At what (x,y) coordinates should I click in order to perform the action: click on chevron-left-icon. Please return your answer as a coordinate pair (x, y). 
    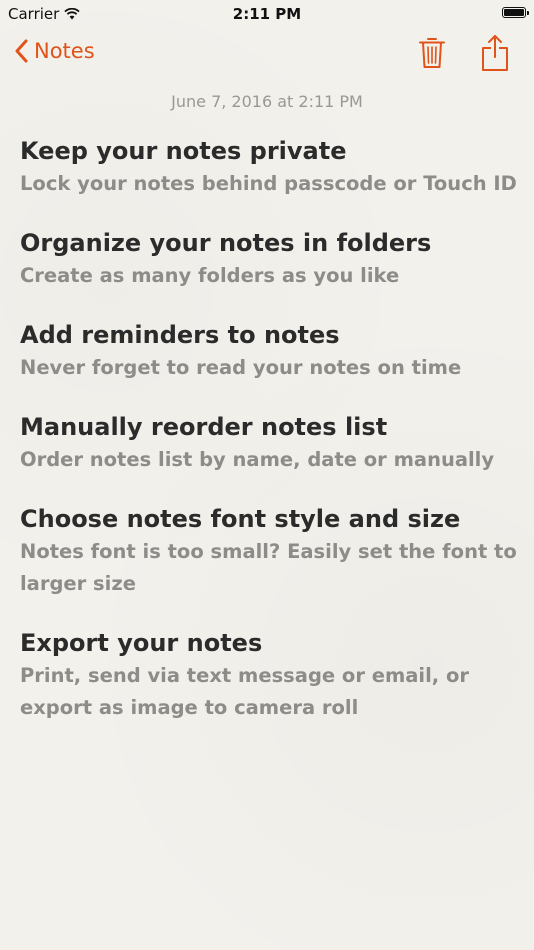
    Looking at the image, I should click on (21, 51).